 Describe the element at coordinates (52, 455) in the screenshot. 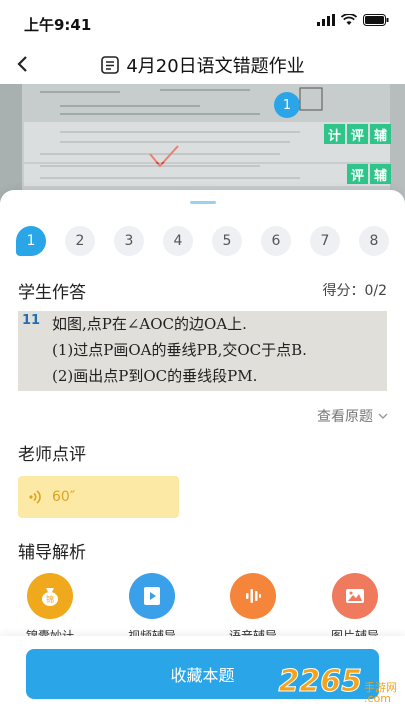

I see `teacher-review-heading: 老师点评` at that location.